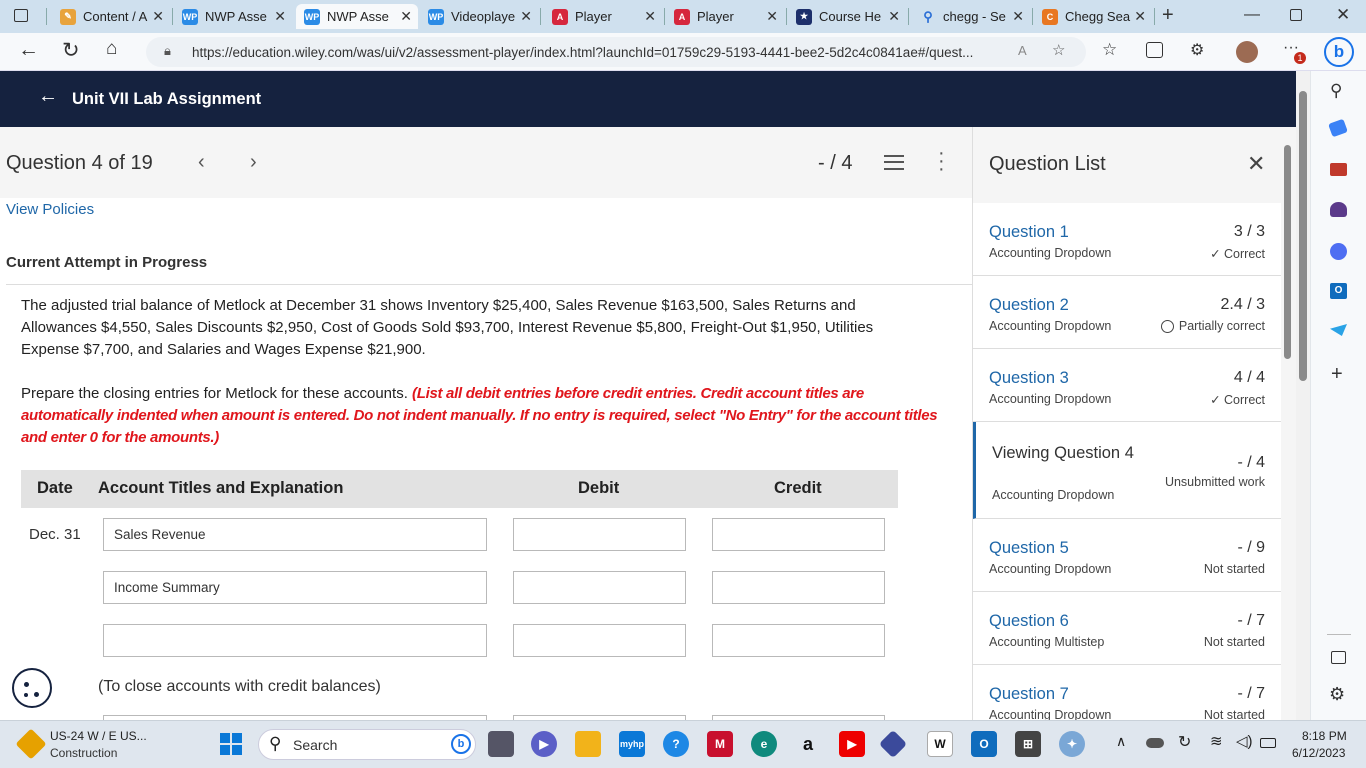  Describe the element at coordinates (1072, 744) in the screenshot. I see `settings-app-icon: ✦` at that location.